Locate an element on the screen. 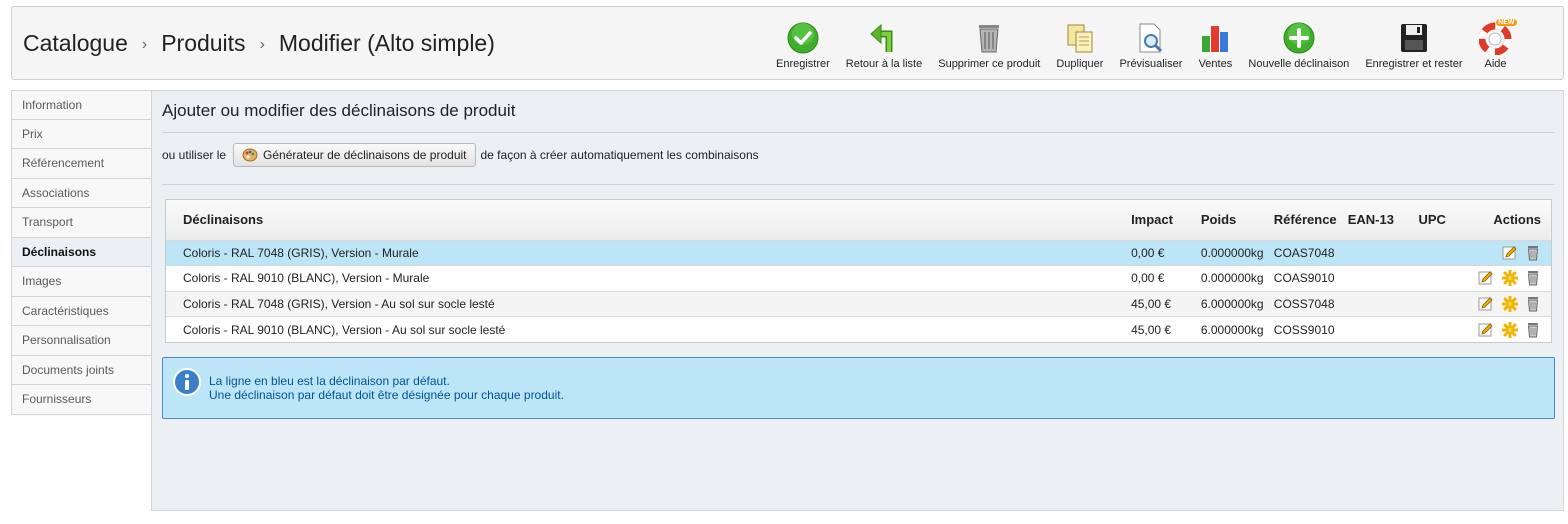 The height and width of the screenshot is (524, 1568). duplicate-label: Dupliquer is located at coordinates (1080, 64).